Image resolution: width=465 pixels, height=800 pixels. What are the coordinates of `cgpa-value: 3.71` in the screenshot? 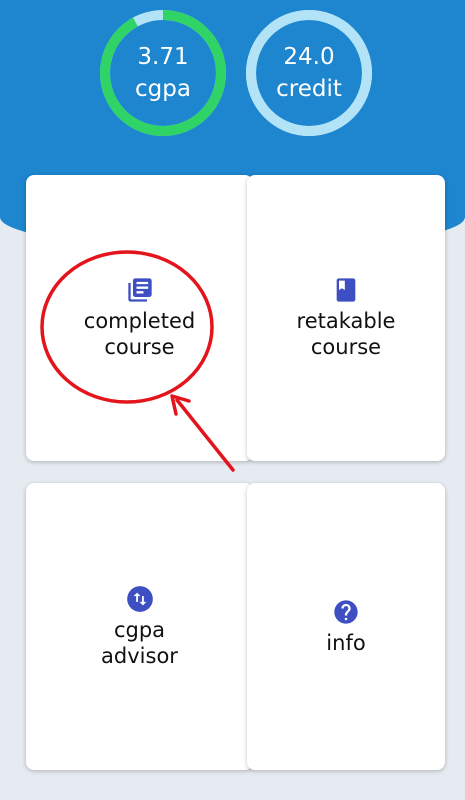 It's located at (163, 57).